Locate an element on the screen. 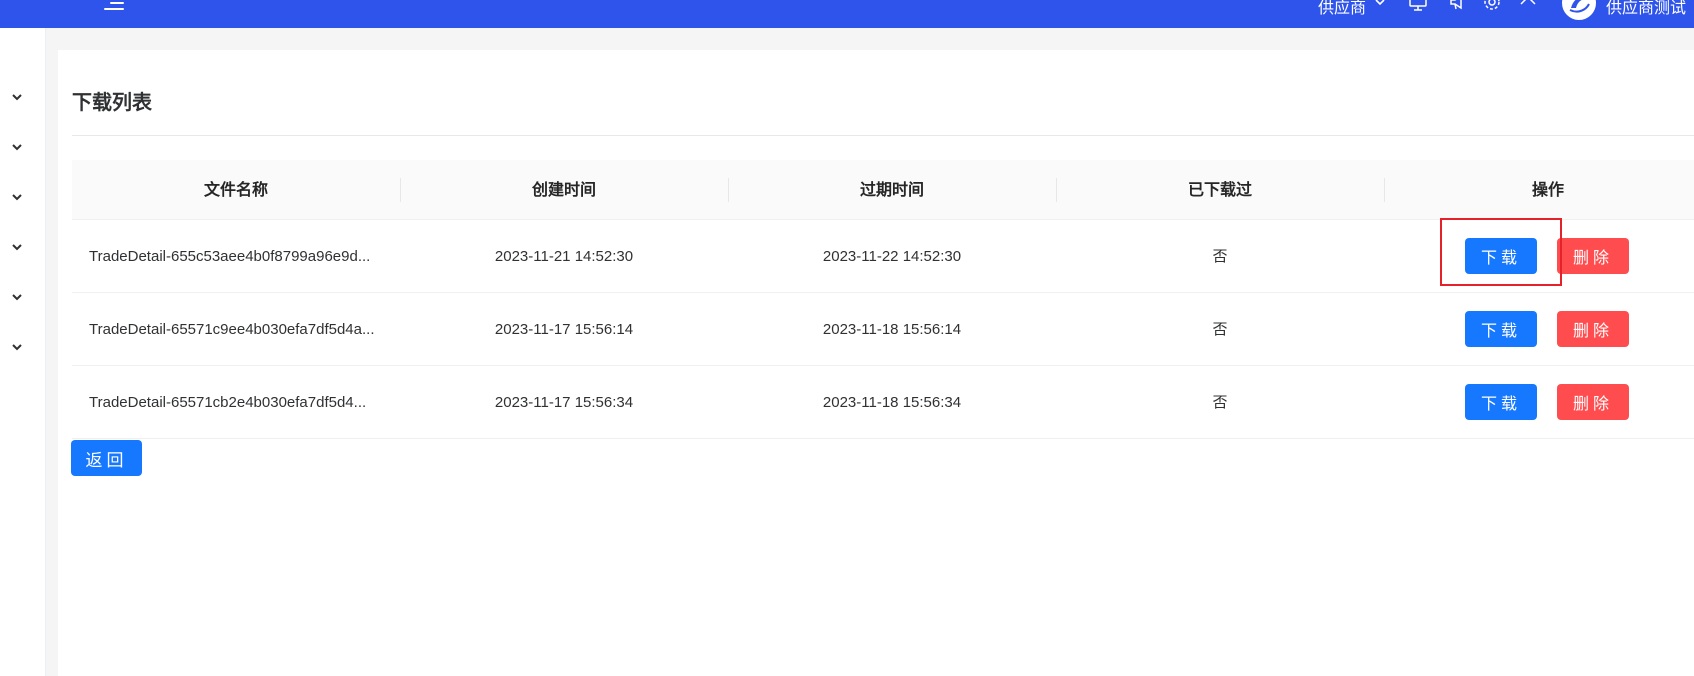  sidebar is located at coordinates (23, 352).